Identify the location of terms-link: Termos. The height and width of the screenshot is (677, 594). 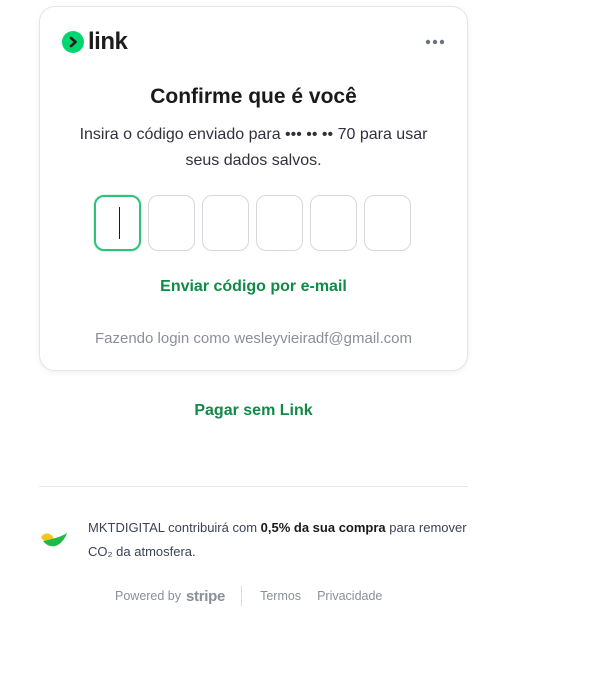
(280, 596).